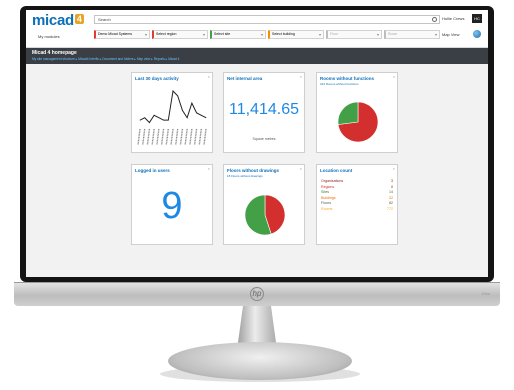 The image size is (514, 390). I want to click on activity-line-chart, so click(172, 117).